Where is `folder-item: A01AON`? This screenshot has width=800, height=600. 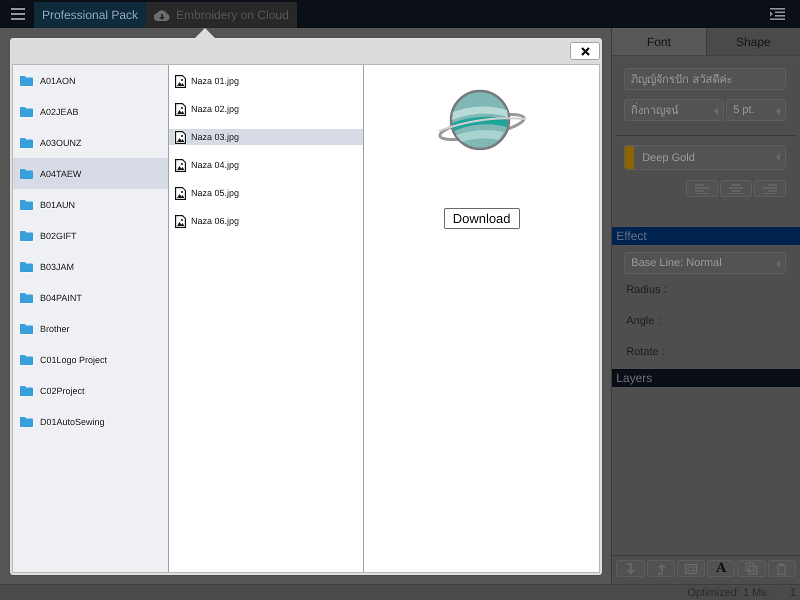
folder-item: A01AON is located at coordinates (90, 80).